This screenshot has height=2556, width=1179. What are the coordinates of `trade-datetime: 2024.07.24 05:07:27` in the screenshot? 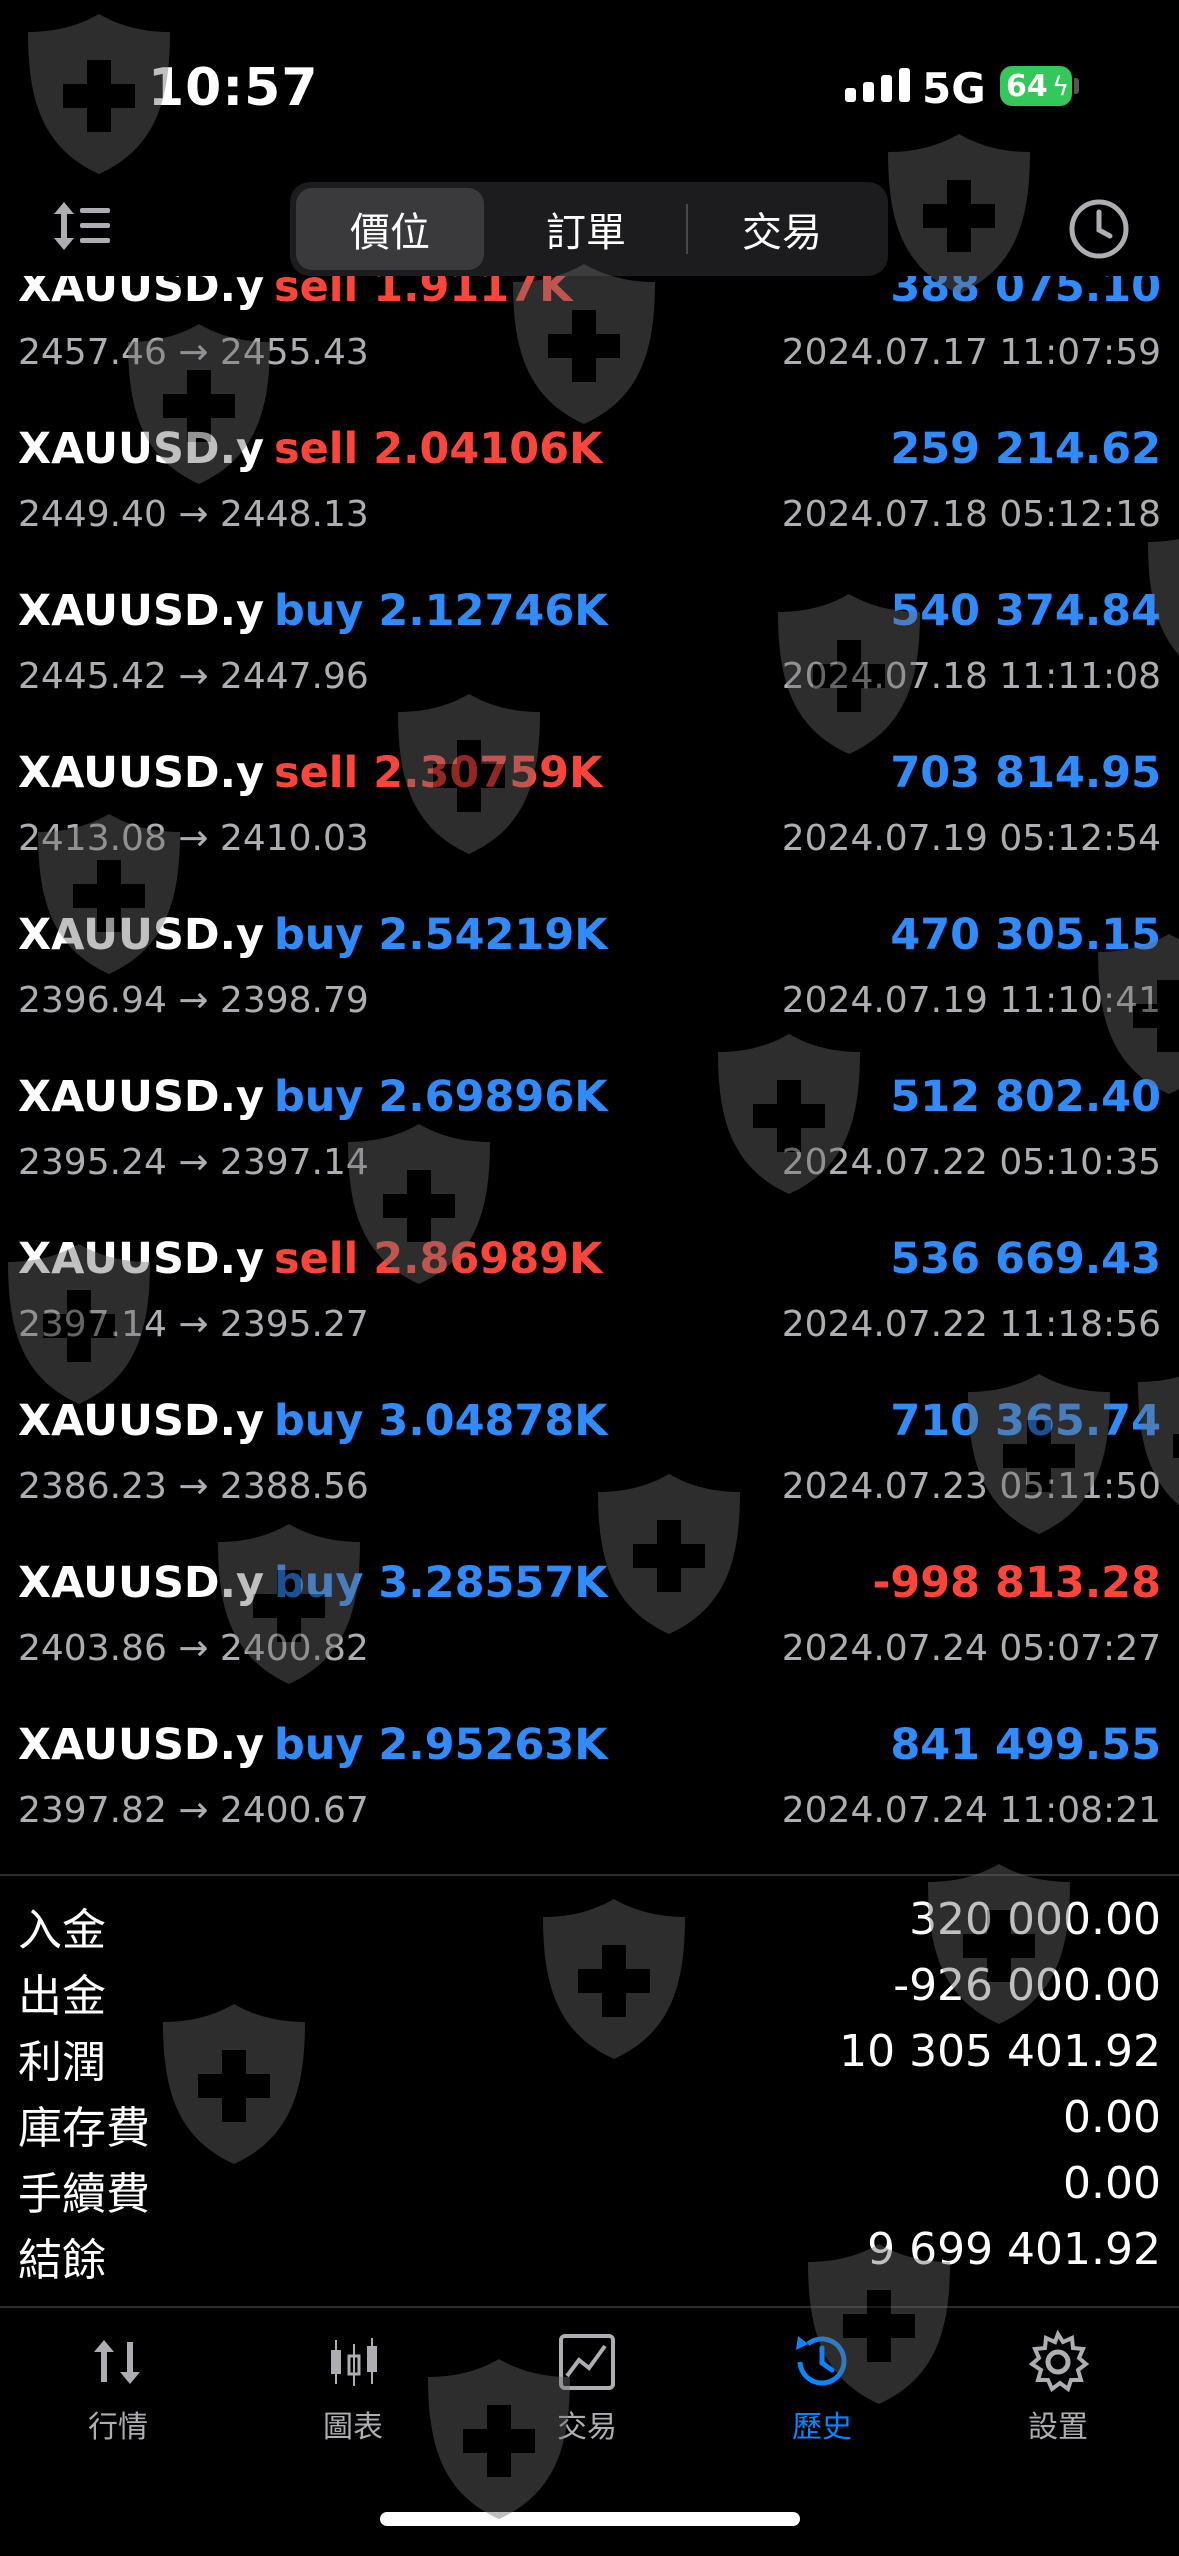 It's located at (971, 1648).